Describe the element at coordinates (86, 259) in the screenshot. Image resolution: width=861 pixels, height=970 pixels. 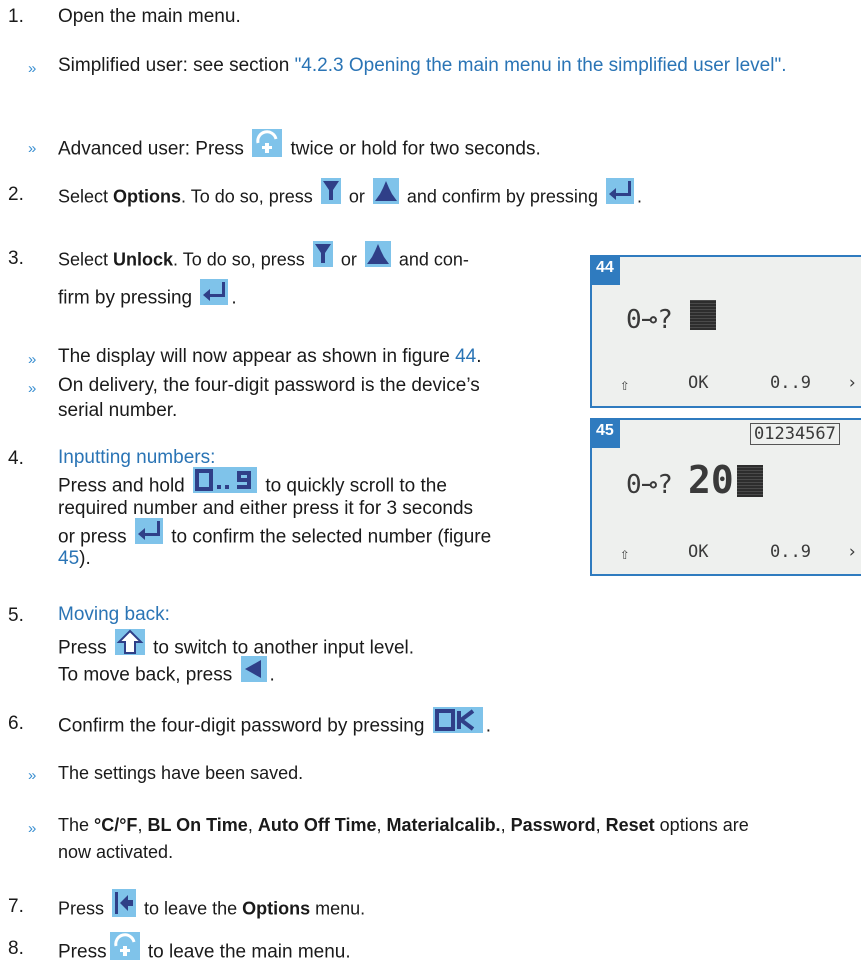
I see `step-3-pre: Select` at that location.